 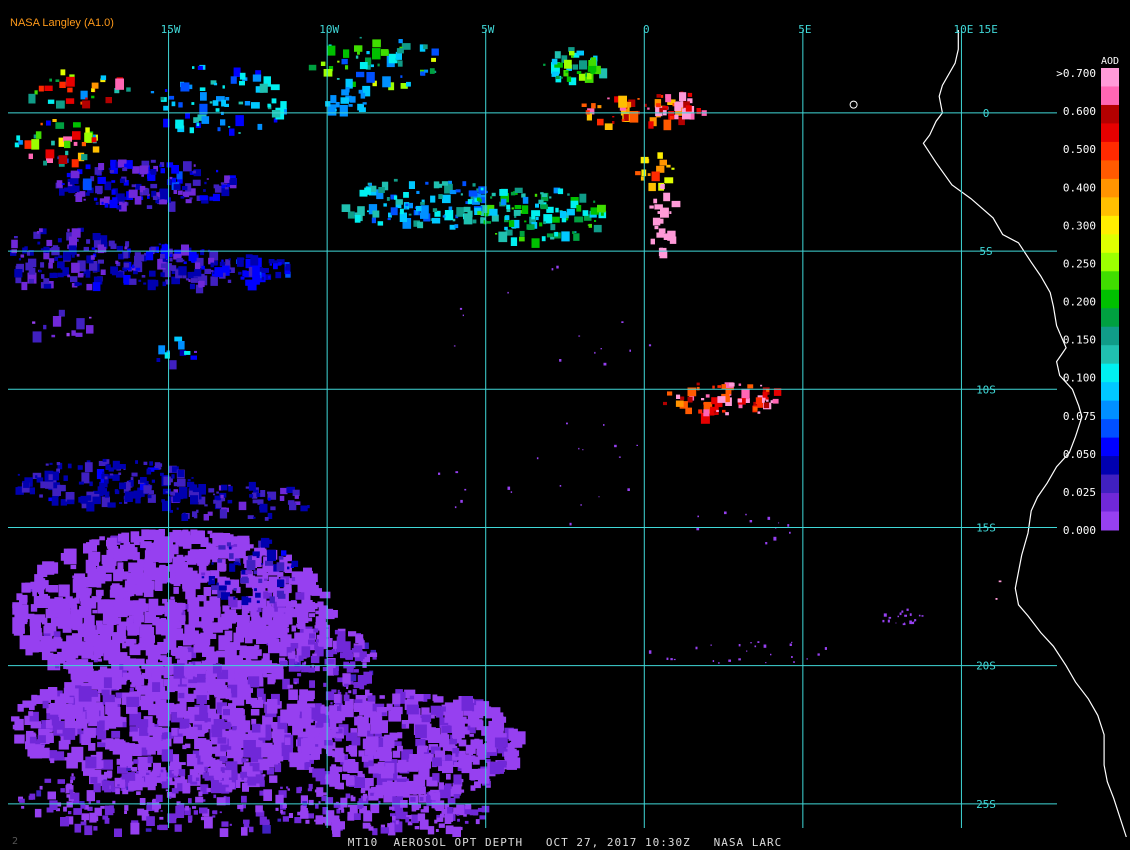 I want to click on legend-swatch, so click(x=1110, y=77).